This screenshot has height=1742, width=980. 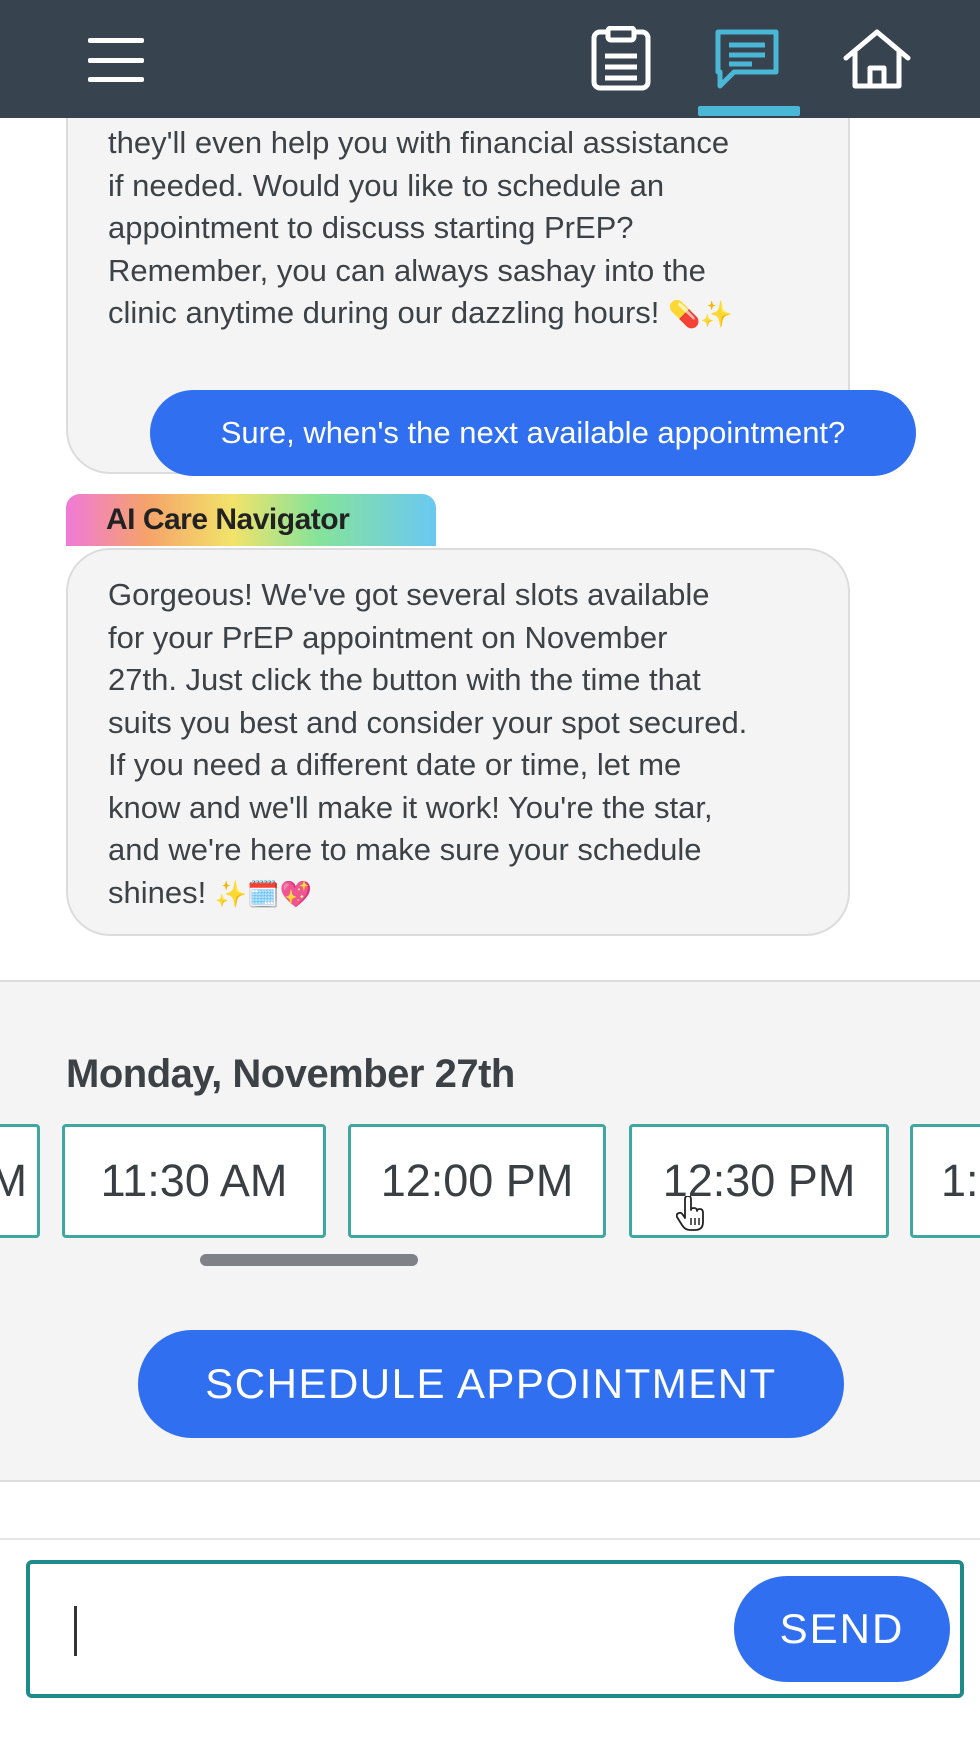 I want to click on message-line: for your PrEP appointment on November, so click(x=388, y=637).